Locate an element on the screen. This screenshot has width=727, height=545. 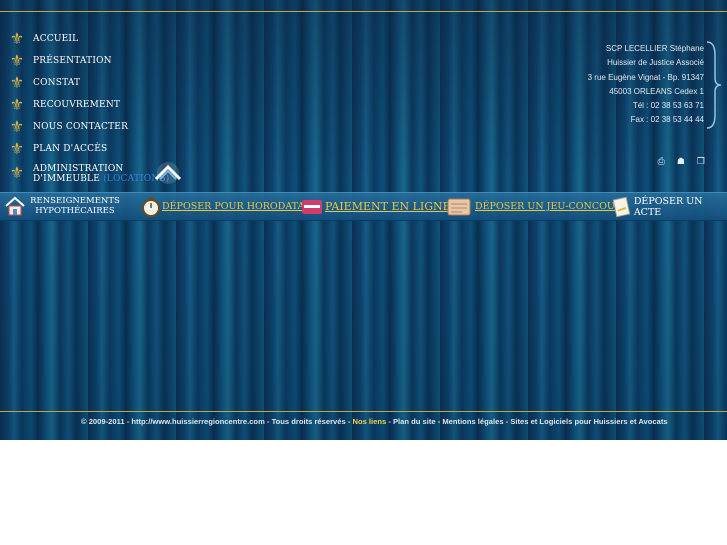
address-title: Huissier de Justice Associé is located at coordinates (655, 63).